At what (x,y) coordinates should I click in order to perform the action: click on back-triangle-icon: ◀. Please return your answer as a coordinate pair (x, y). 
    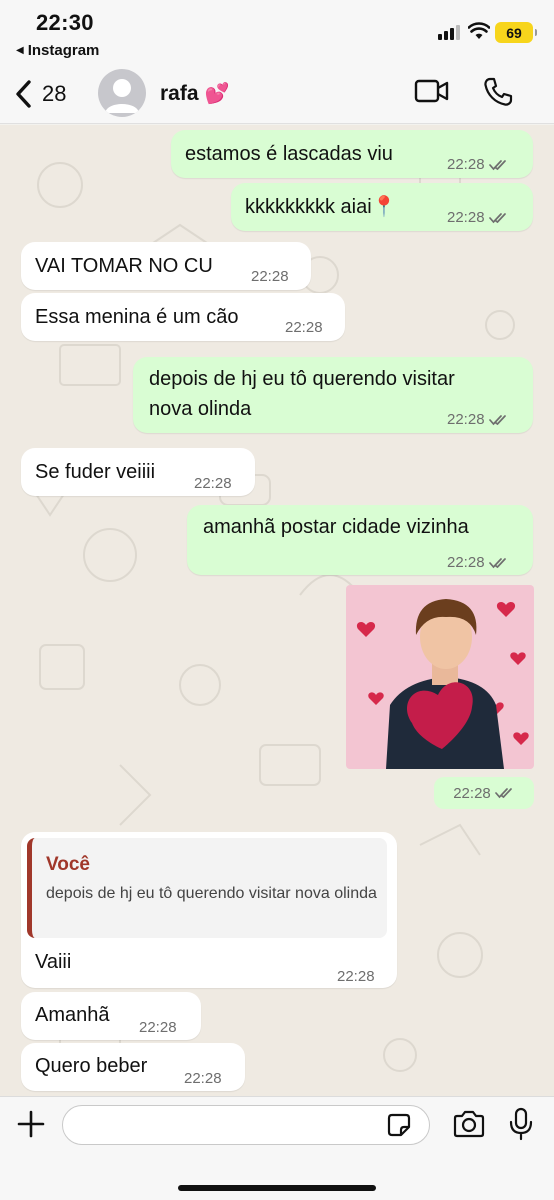
    Looking at the image, I should click on (20, 50).